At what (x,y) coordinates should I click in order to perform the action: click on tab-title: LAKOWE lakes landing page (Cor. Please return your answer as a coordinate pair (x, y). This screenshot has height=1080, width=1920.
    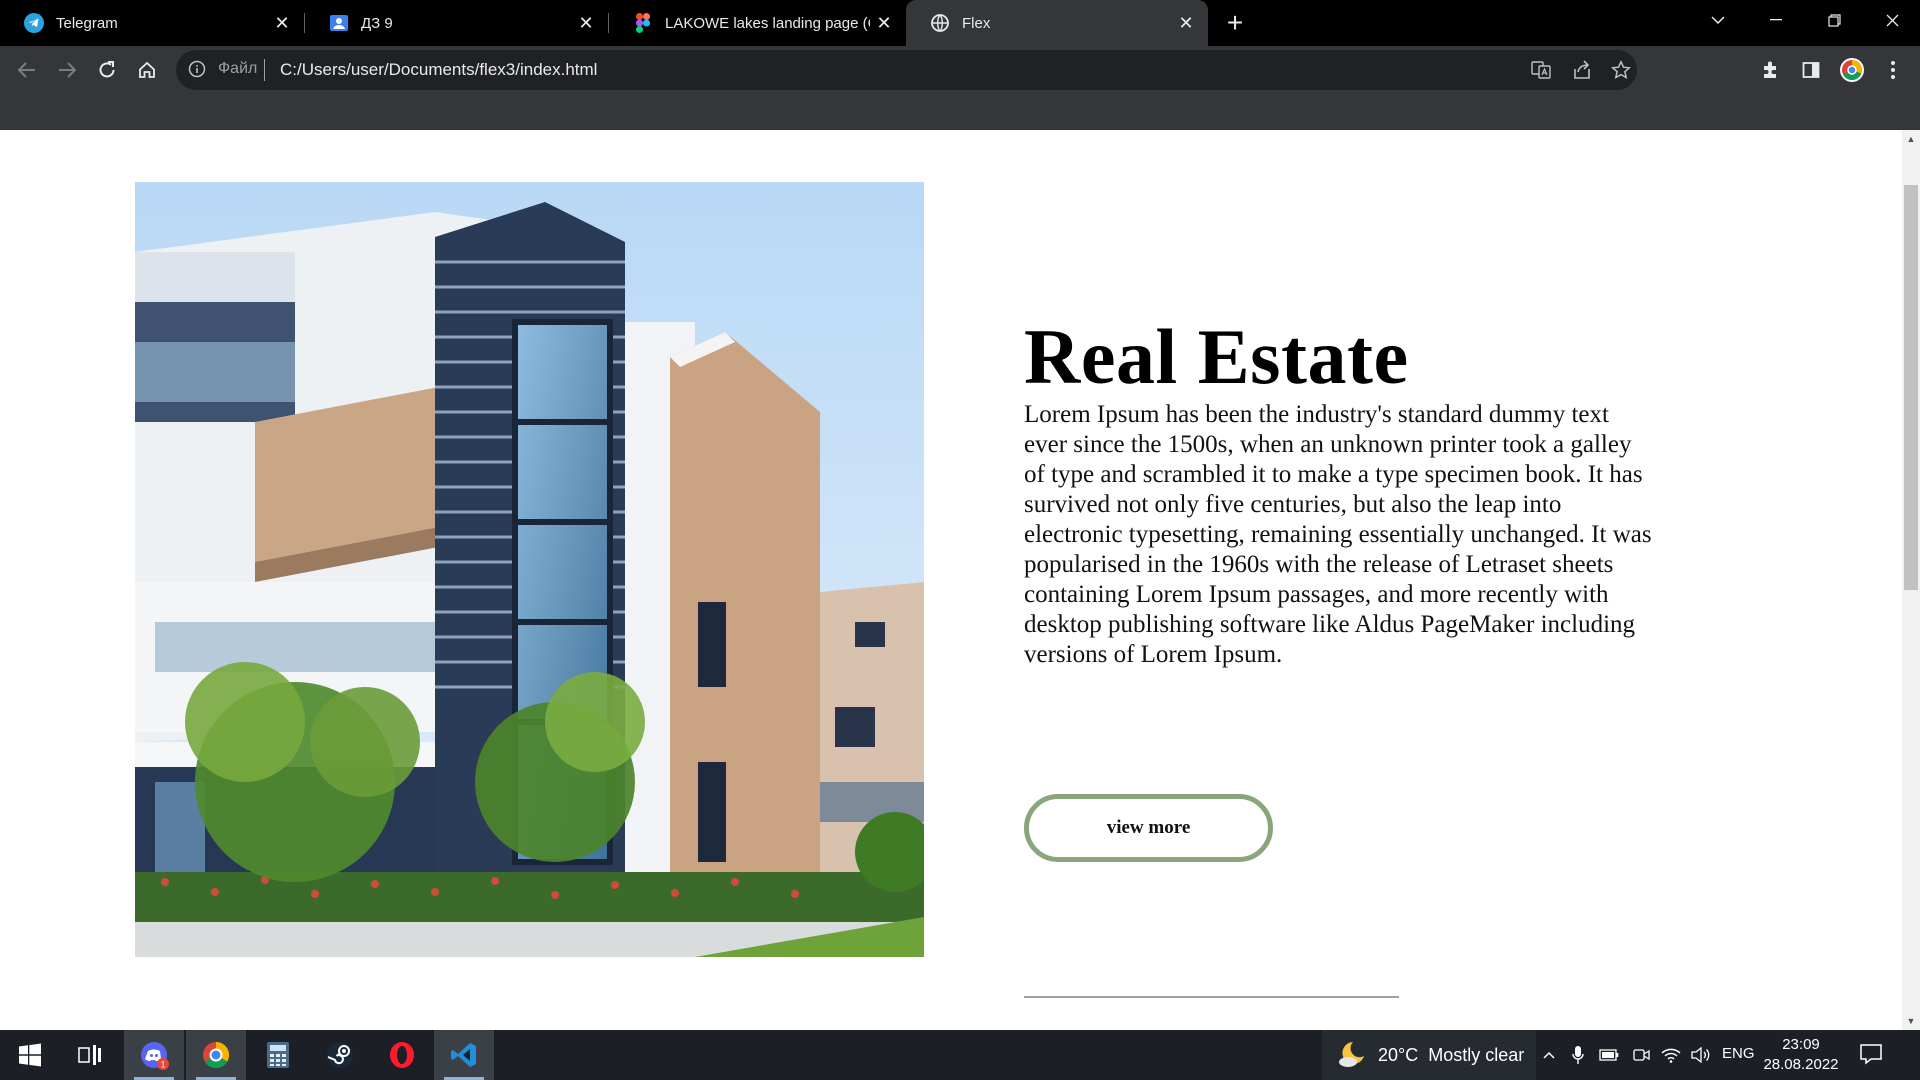
    Looking at the image, I should click on (767, 23).